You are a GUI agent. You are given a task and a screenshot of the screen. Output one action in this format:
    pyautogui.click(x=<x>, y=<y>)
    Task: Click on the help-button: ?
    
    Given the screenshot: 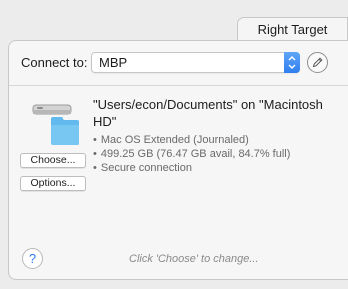 What is the action you would take?
    pyautogui.click(x=32, y=258)
    